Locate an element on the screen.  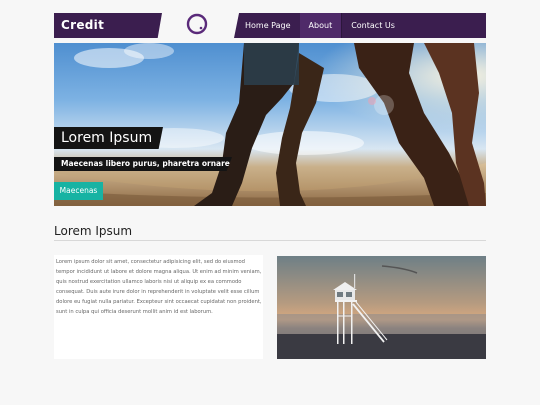
lifeguard-photo-graphic is located at coordinates (381, 307).